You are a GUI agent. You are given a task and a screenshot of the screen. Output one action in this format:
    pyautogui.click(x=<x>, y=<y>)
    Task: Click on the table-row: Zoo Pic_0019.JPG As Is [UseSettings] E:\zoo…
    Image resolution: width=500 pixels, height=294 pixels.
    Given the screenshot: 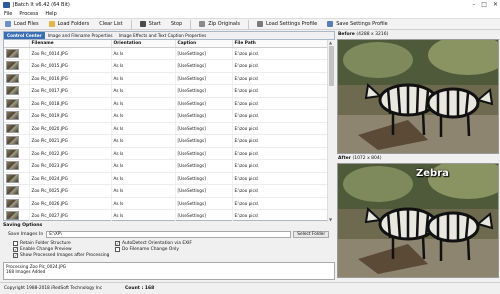 What is the action you would take?
    pyautogui.click(x=165, y=116)
    